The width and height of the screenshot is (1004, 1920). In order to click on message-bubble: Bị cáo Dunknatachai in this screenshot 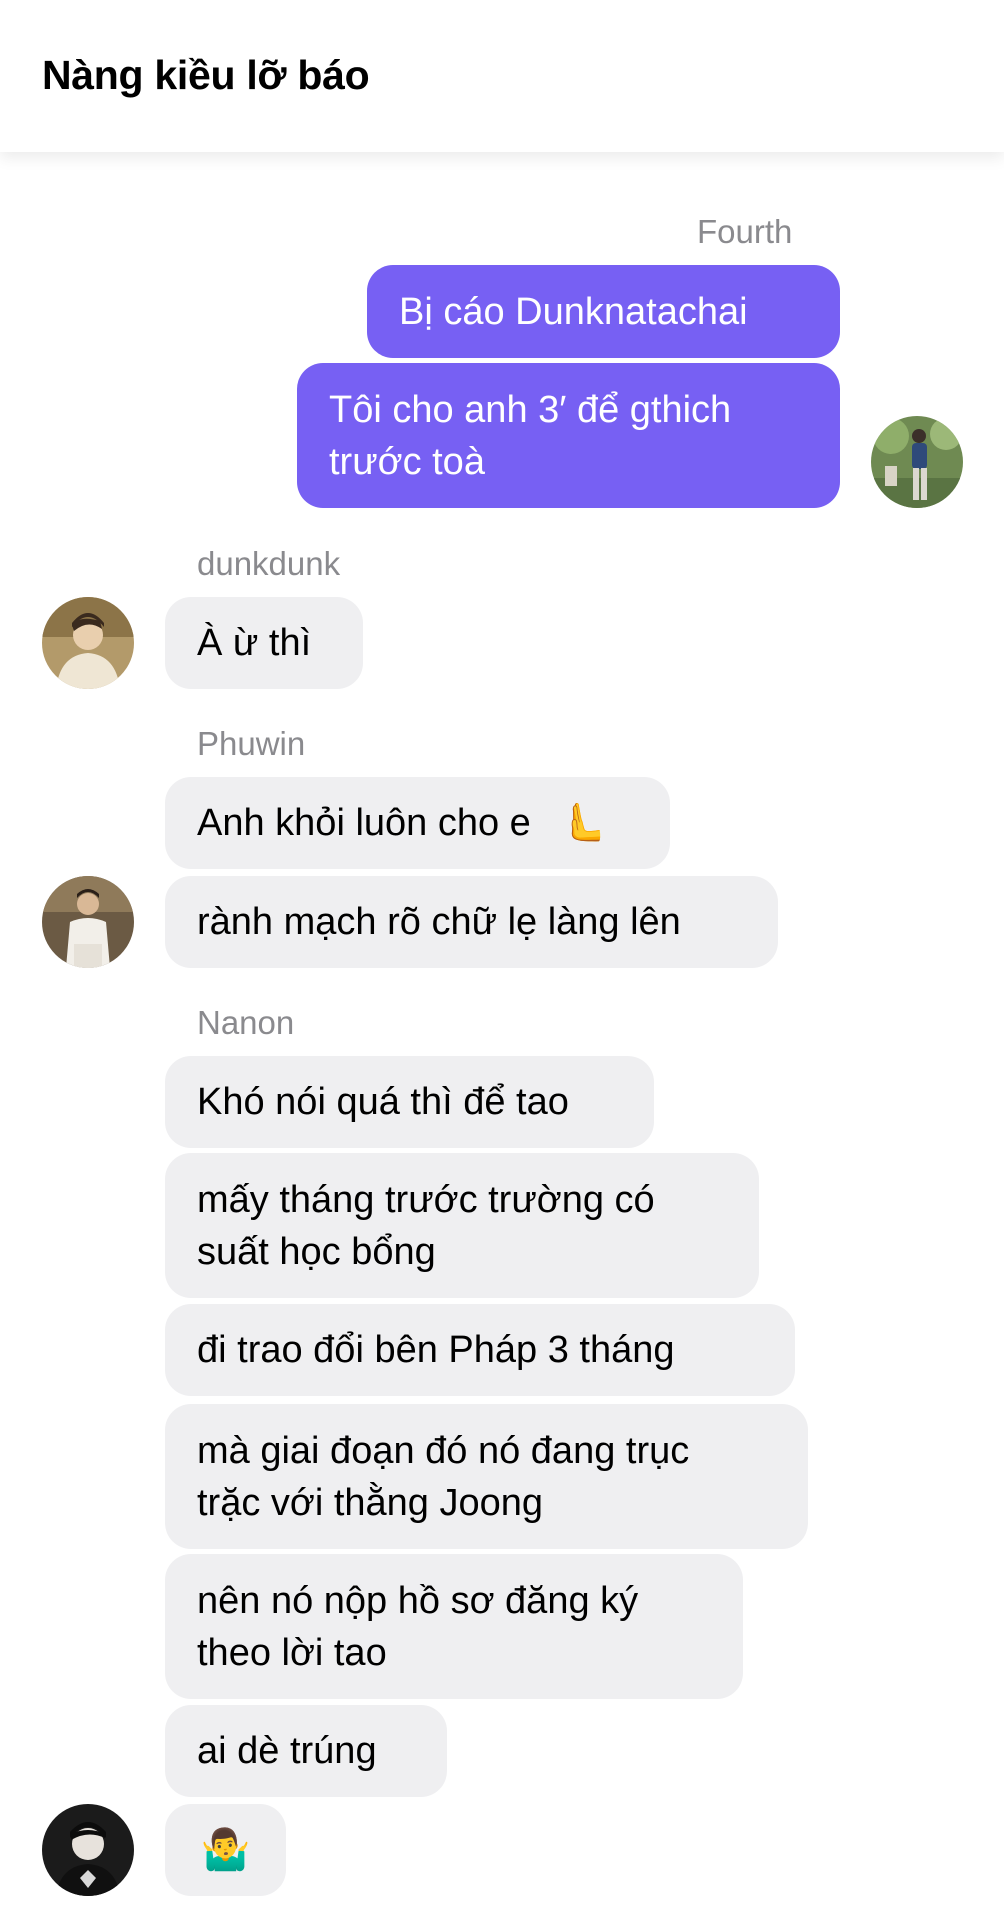, I will do `click(603, 311)`.